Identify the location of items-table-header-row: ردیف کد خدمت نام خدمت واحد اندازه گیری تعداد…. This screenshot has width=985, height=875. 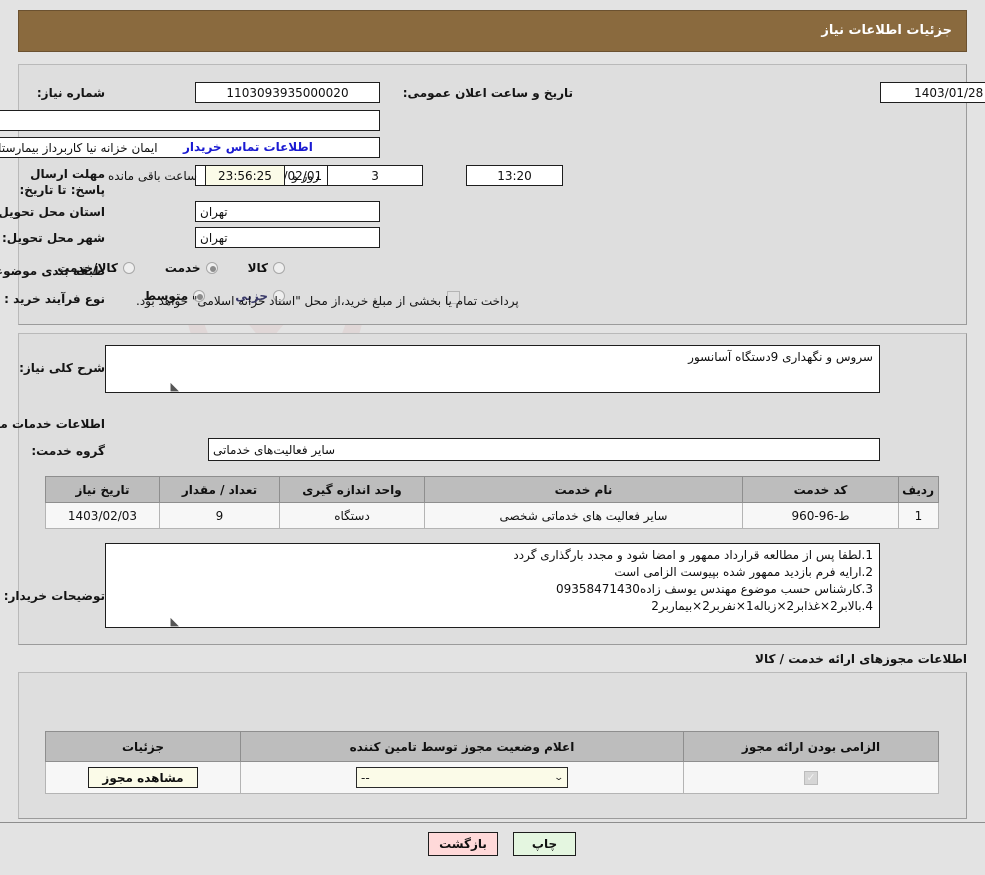
(492, 489).